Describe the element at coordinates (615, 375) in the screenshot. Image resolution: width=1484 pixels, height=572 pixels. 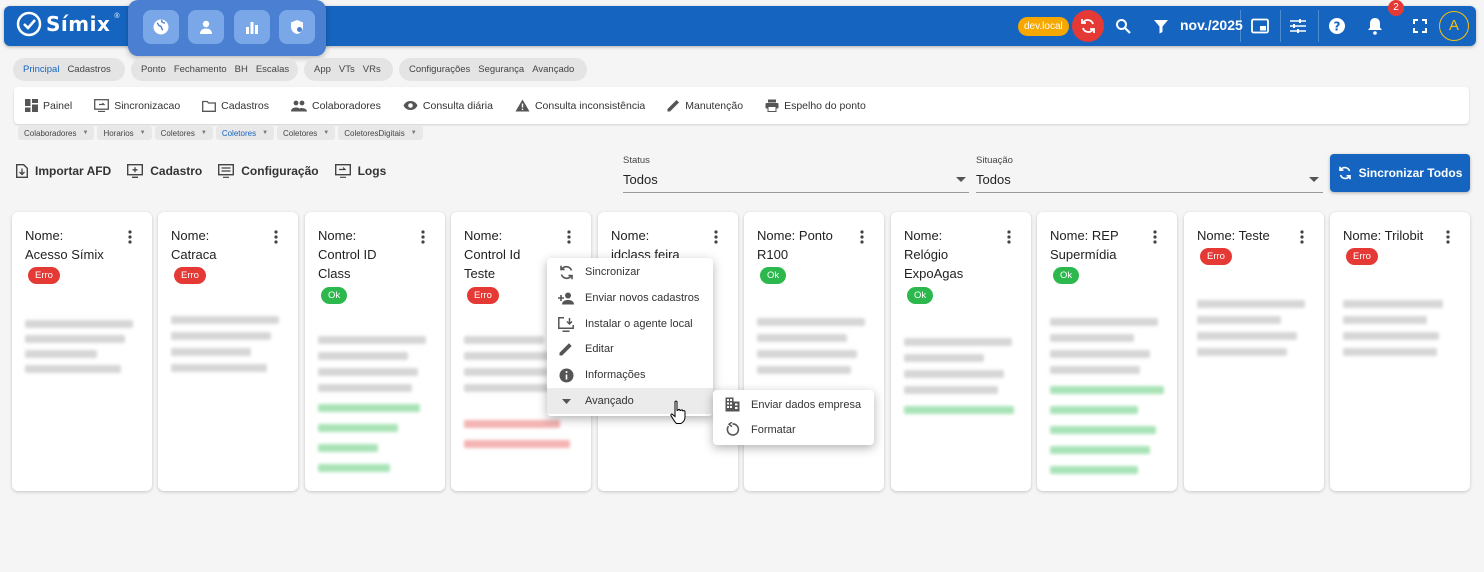
I see `menu-item-label: Informações` at that location.